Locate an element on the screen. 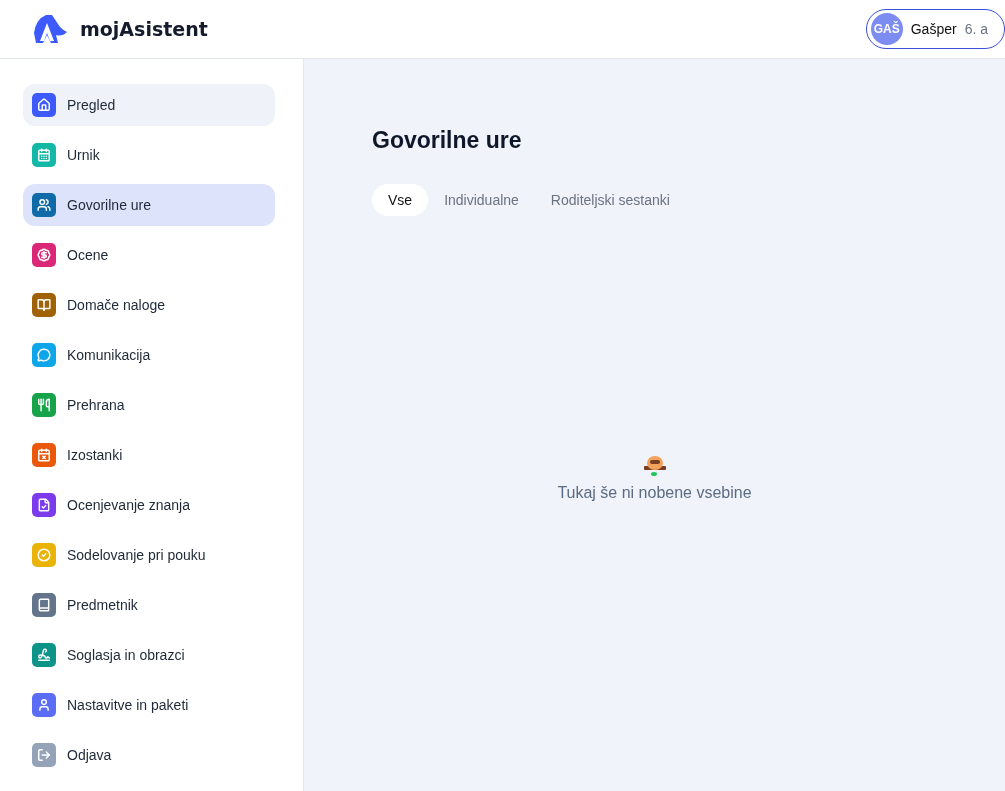 Image resolution: width=1005 pixels, height=791 pixels. sidebar-item: Urnik is located at coordinates (149, 155).